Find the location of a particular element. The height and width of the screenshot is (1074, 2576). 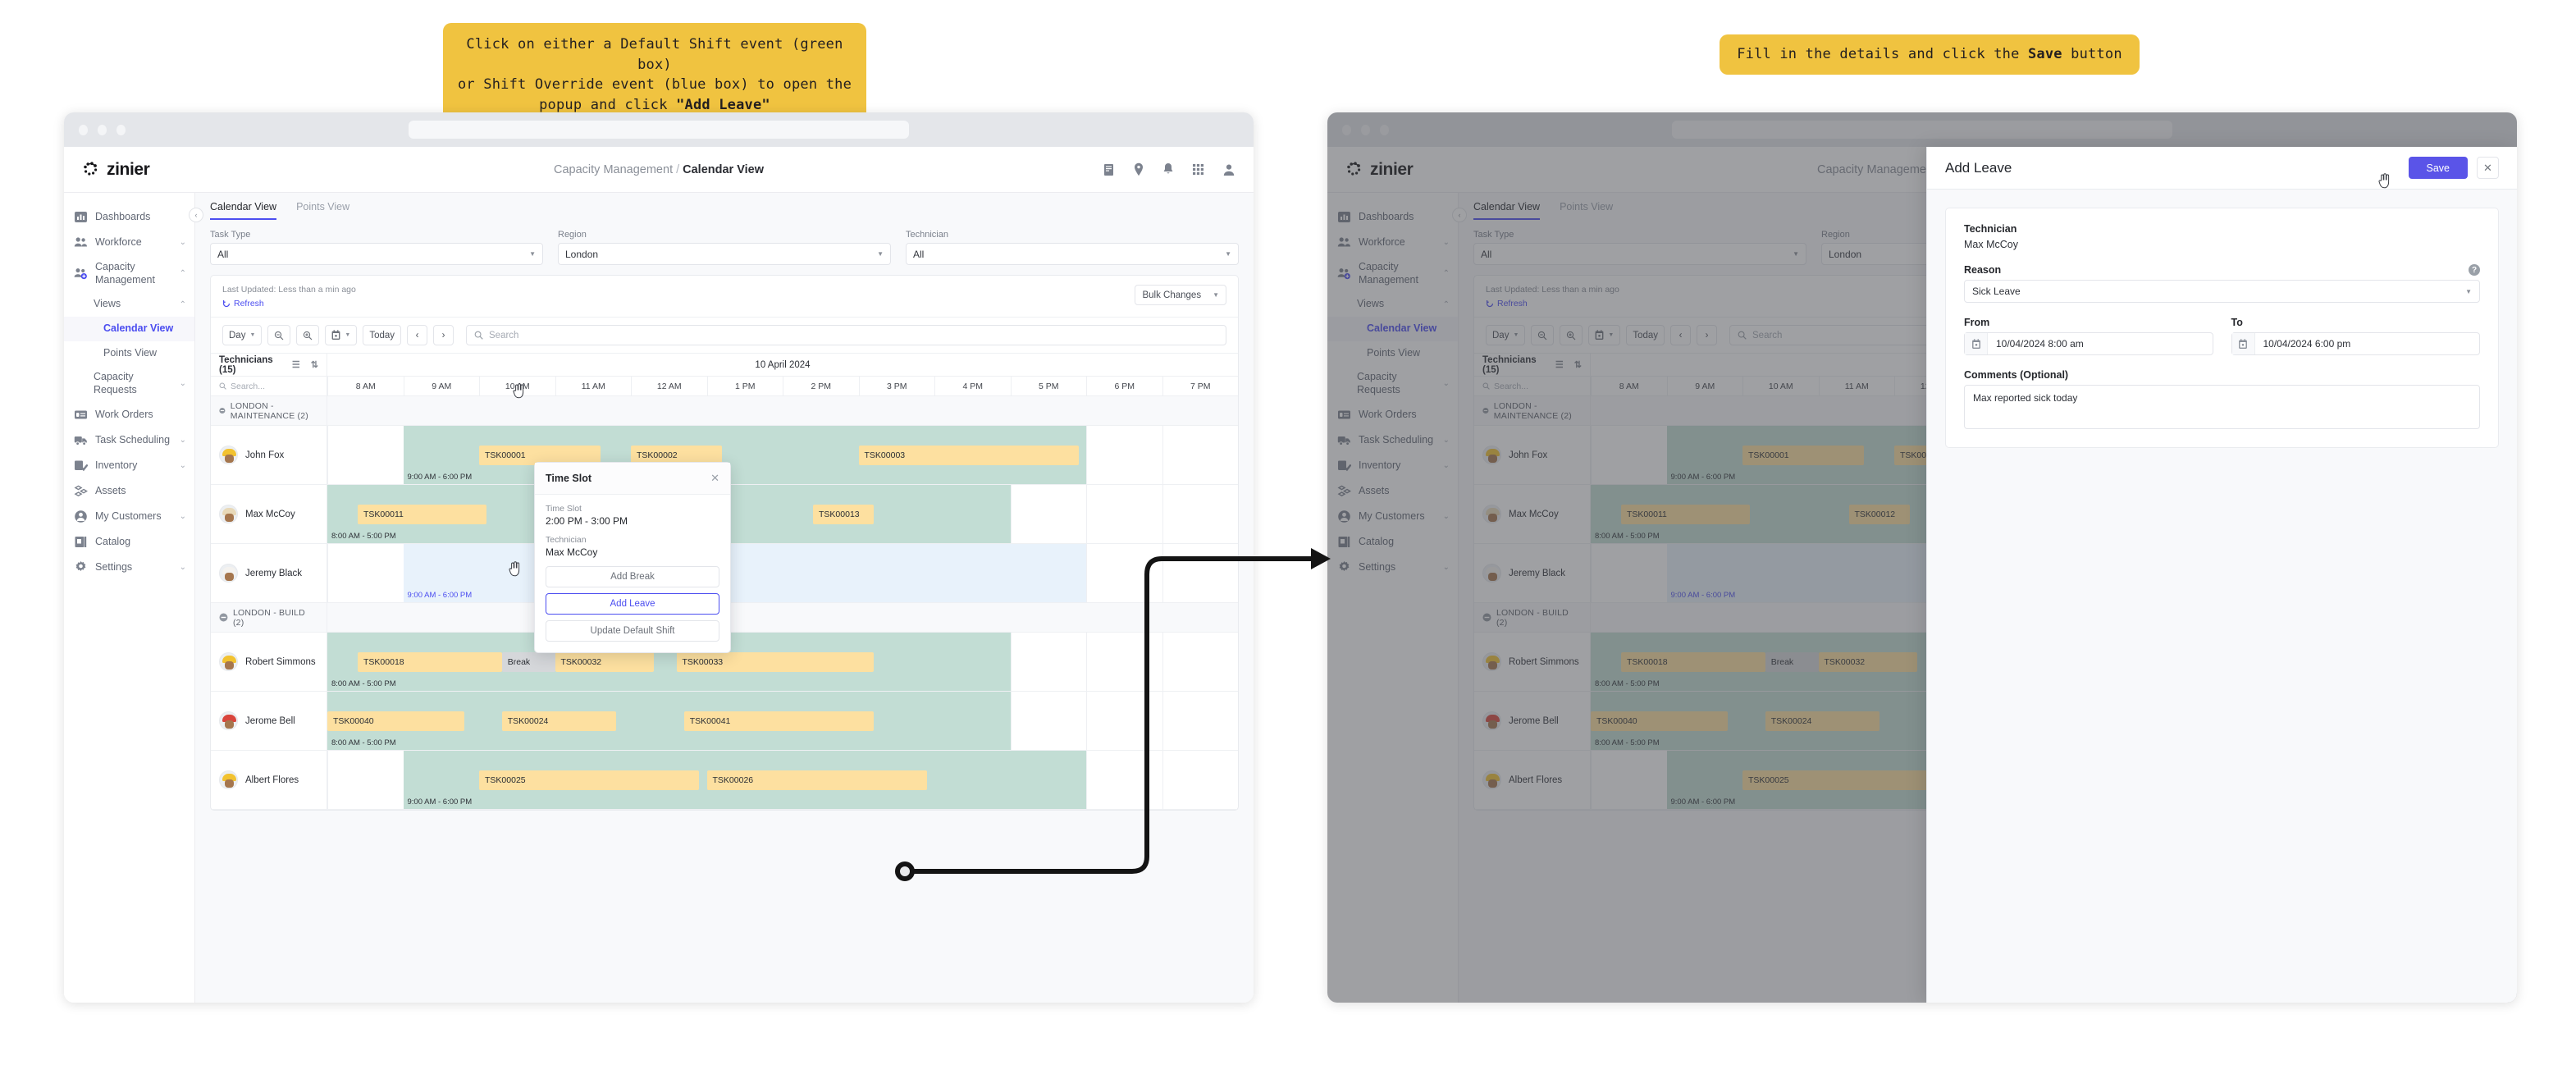

refresh-button: Refresh is located at coordinates (289, 303).